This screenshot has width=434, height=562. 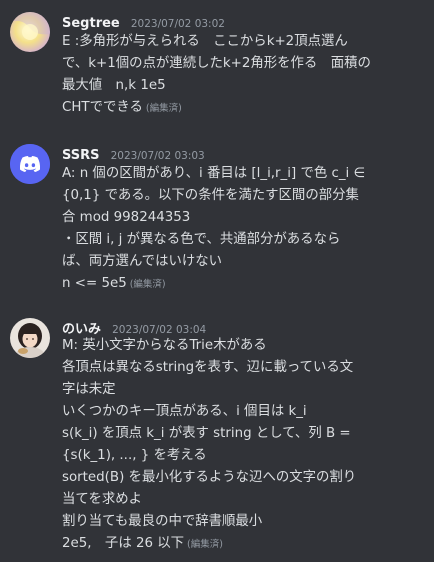 What do you see at coordinates (134, 455) in the screenshot?
I see `message-line: {s(k_1), ..., } を考える` at bounding box center [134, 455].